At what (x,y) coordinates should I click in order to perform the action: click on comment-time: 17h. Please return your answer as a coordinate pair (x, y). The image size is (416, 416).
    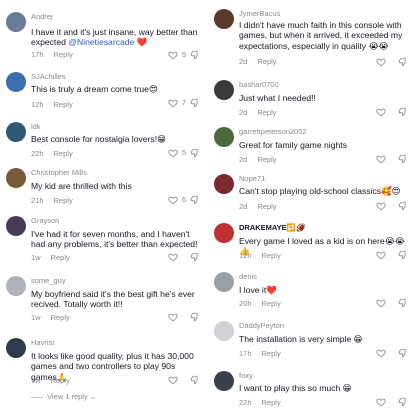
    Looking at the image, I should click on (245, 353).